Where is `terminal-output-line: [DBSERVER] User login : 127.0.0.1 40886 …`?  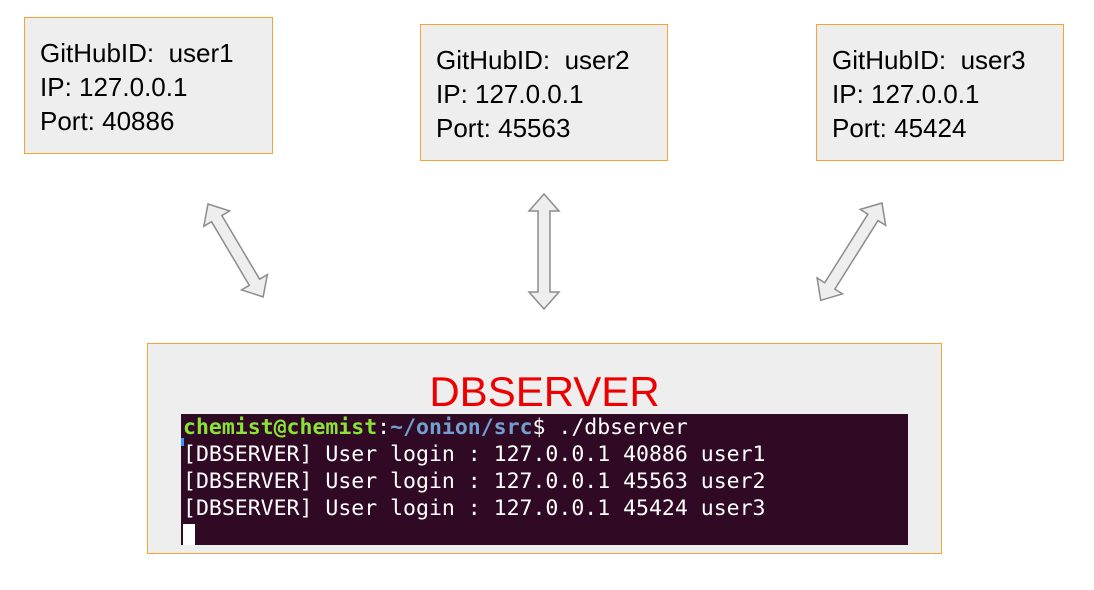 terminal-output-line: [DBSERVER] User login : 127.0.0.1 40886 … is located at coordinates (474, 454).